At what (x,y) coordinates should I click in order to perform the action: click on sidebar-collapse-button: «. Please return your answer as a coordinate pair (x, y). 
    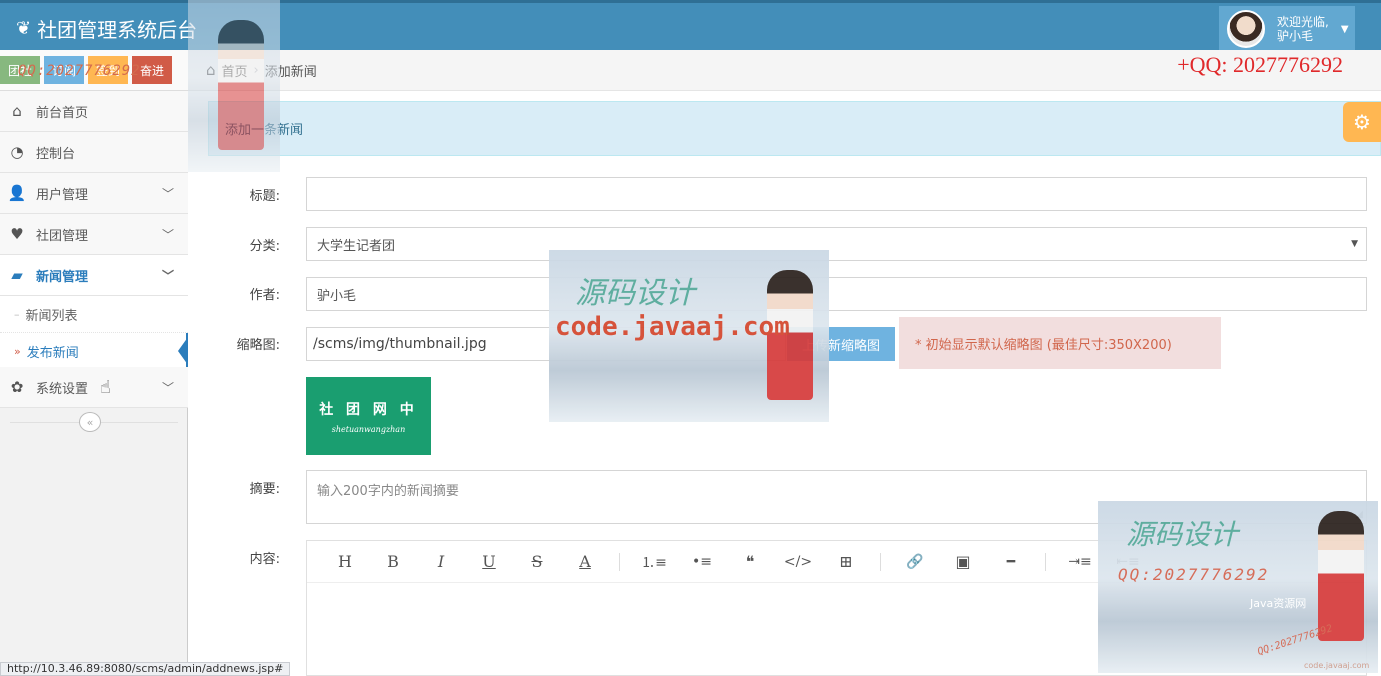
    Looking at the image, I should click on (90, 422).